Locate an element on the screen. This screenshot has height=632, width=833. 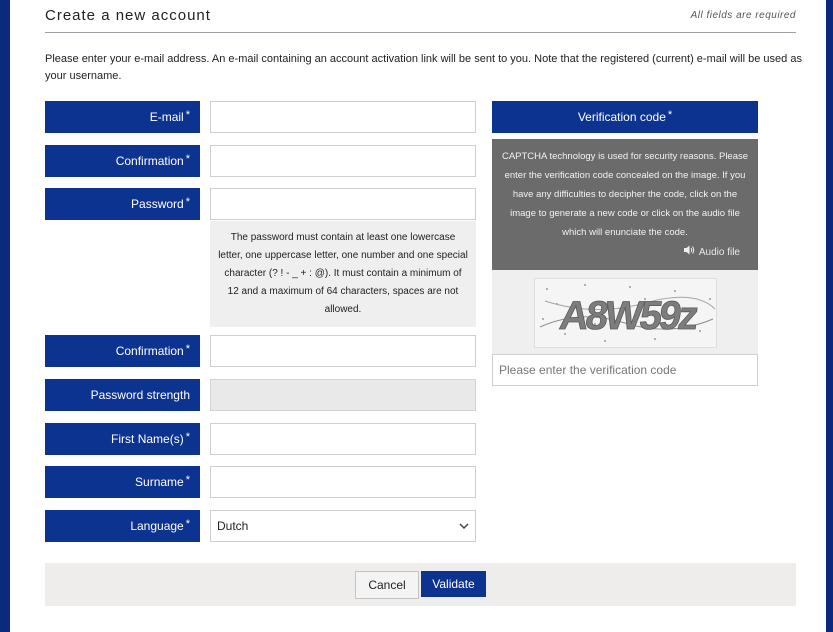
cancel-button: Cancel is located at coordinates (387, 585).